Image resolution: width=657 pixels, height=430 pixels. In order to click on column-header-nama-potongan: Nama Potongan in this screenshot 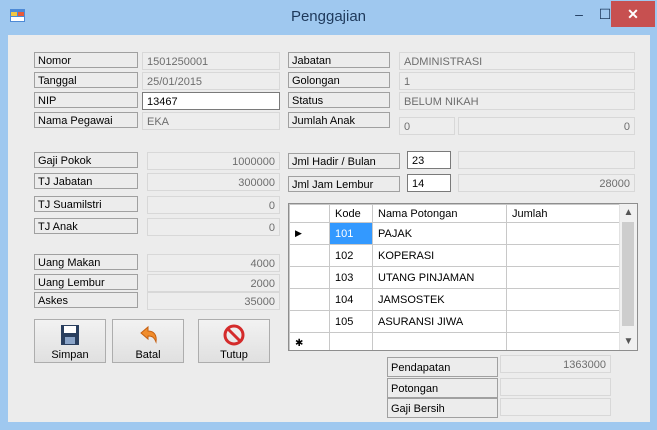, I will do `click(439, 213)`.